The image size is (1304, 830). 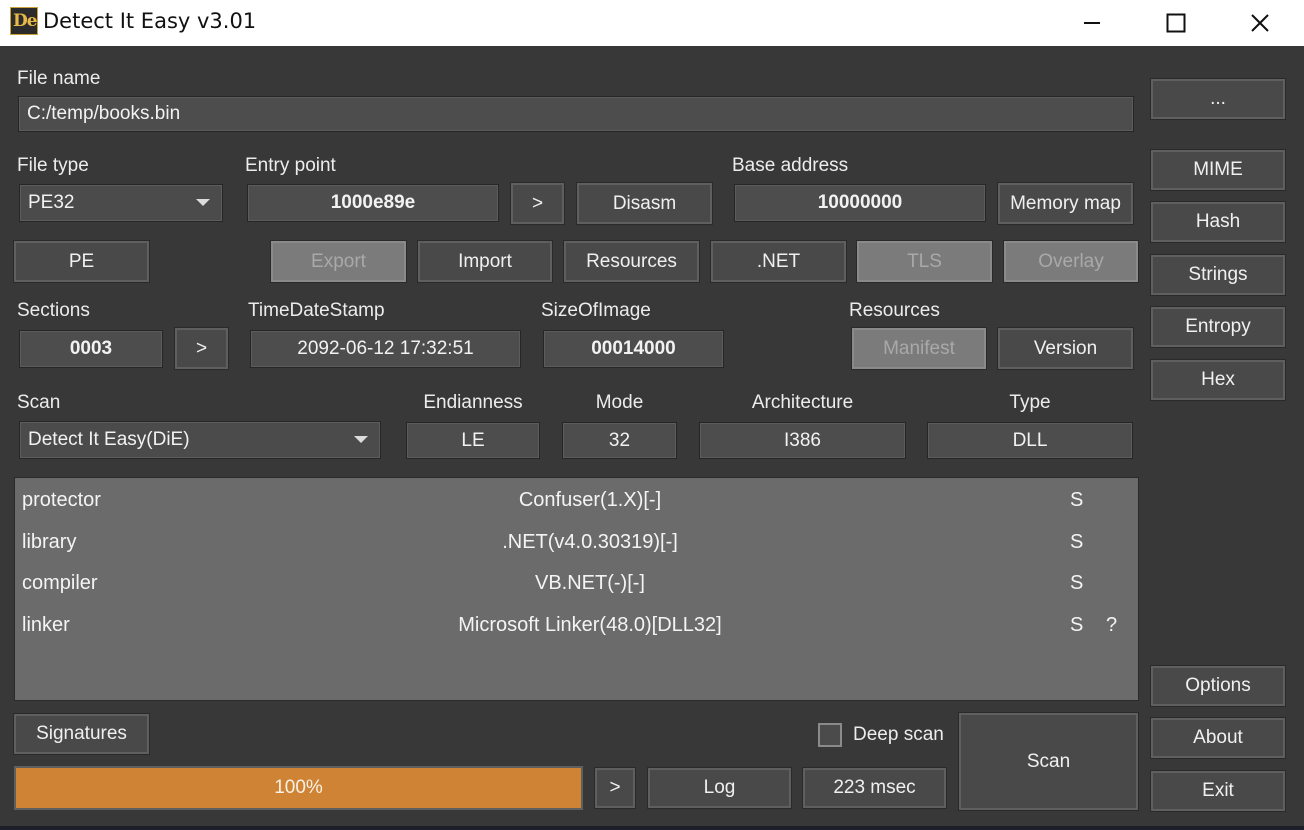 What do you see at coordinates (53, 310) in the screenshot?
I see `sections-label: Sections` at bounding box center [53, 310].